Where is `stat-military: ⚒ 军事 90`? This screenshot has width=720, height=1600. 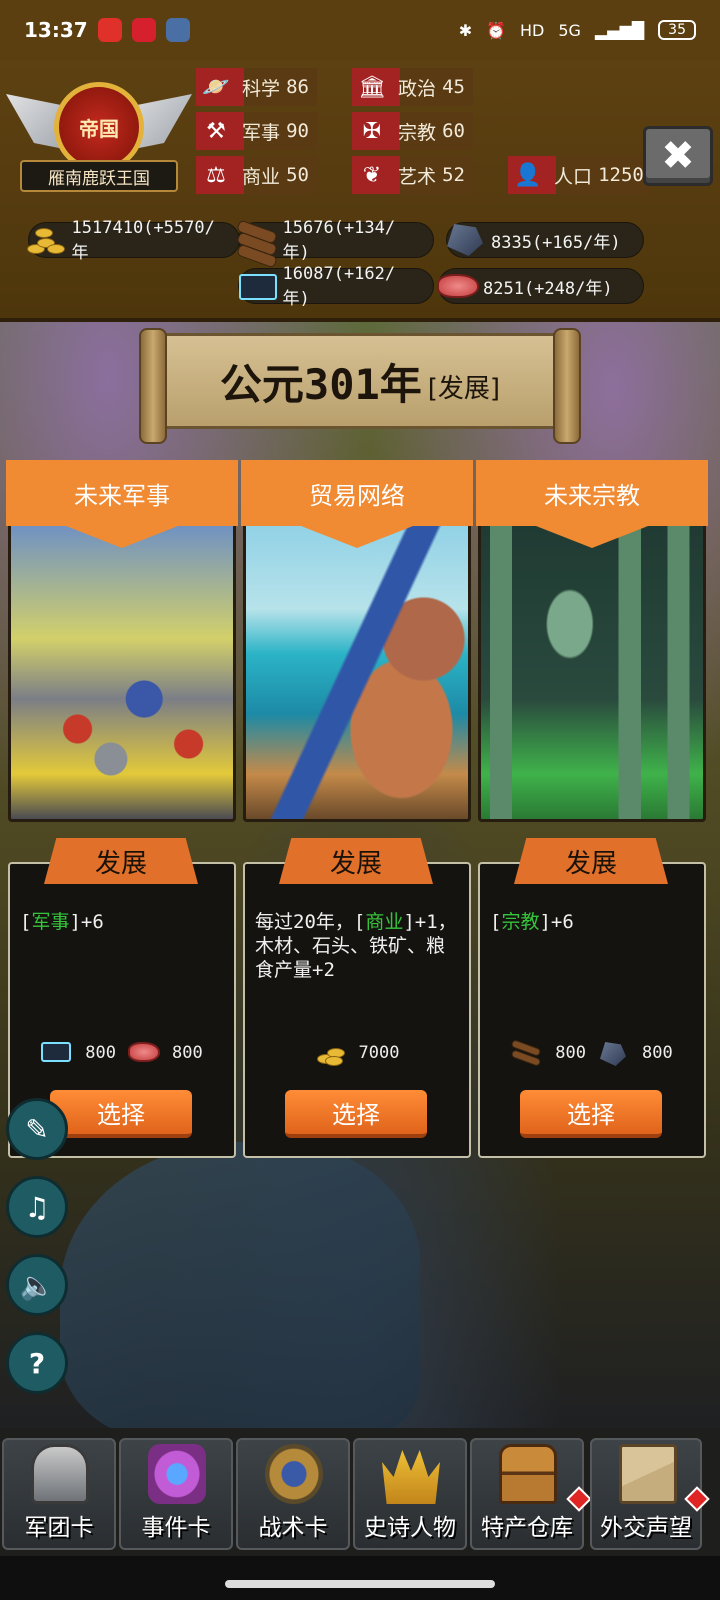 stat-military: ⚒ 军事 90 is located at coordinates (256, 131).